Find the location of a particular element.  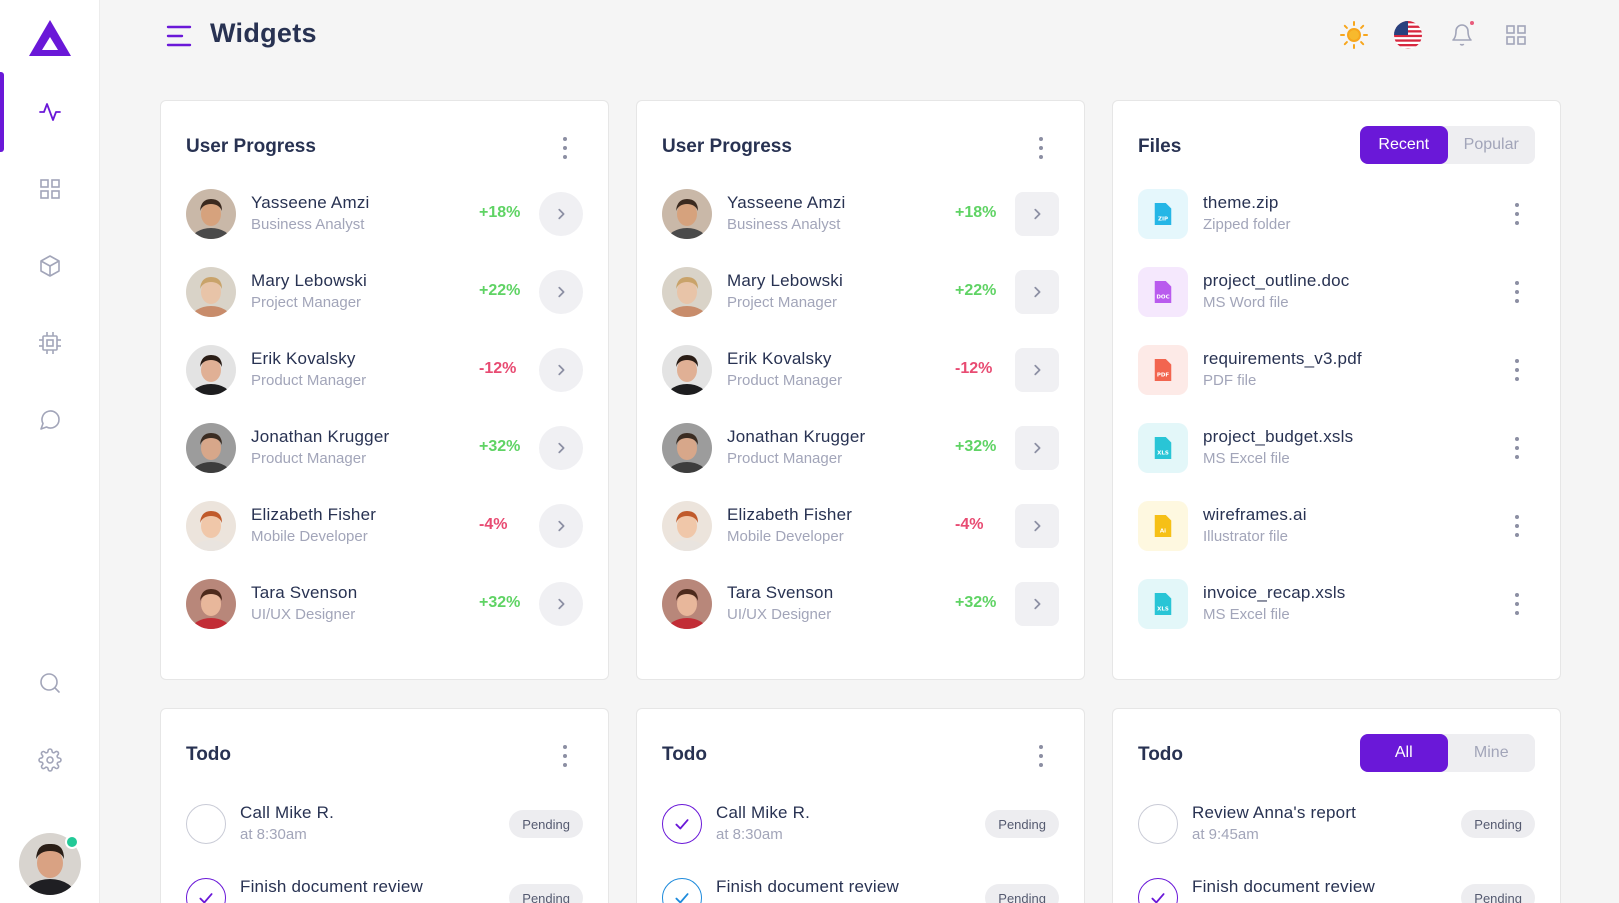

theme-toggle-button is located at coordinates (1354, 35).